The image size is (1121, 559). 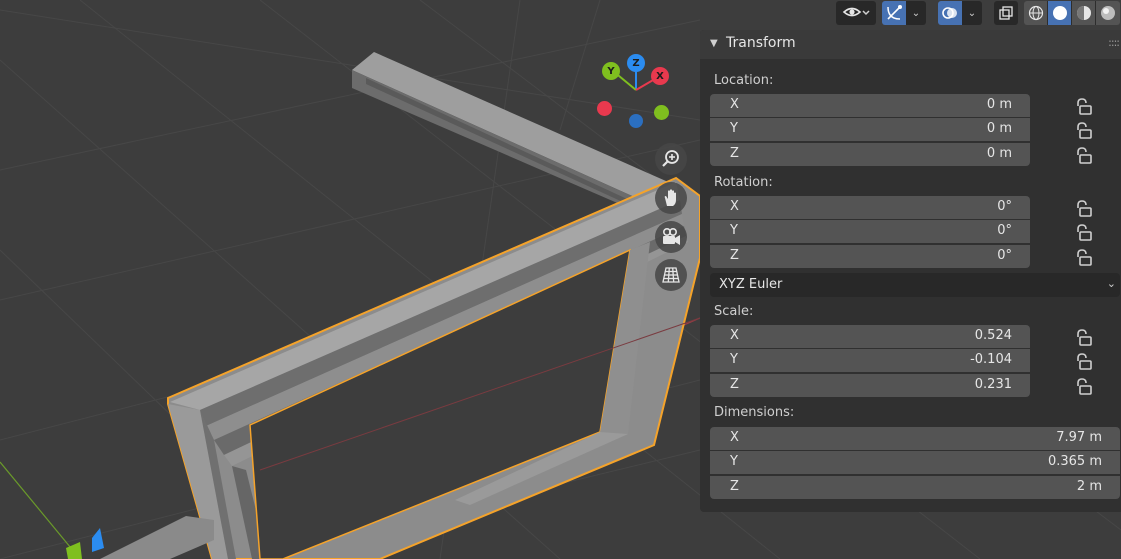 I want to click on xray-toggle, so click(x=1006, y=13).